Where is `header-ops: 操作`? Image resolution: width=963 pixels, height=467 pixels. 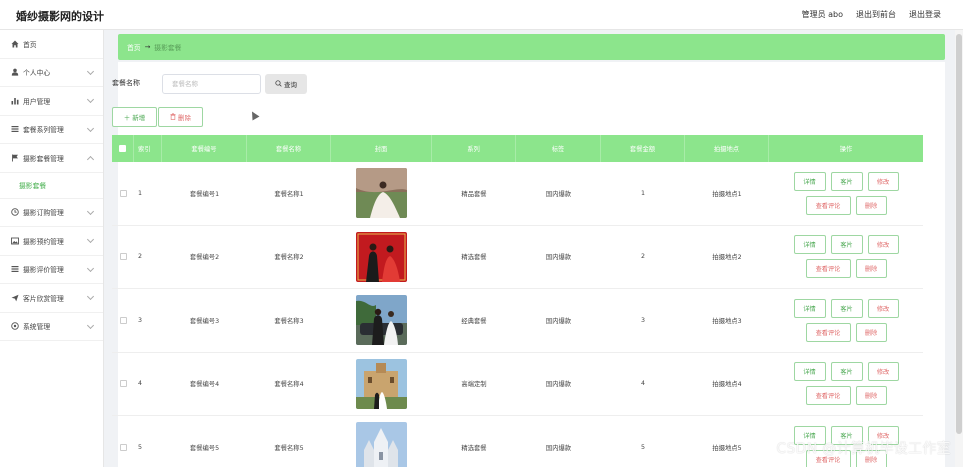 header-ops: 操作 is located at coordinates (846, 149).